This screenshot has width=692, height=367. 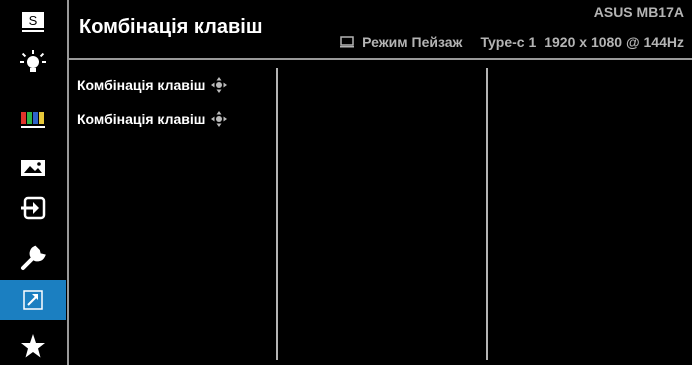 I want to click on sidebar-item-color, so click(x=33, y=120).